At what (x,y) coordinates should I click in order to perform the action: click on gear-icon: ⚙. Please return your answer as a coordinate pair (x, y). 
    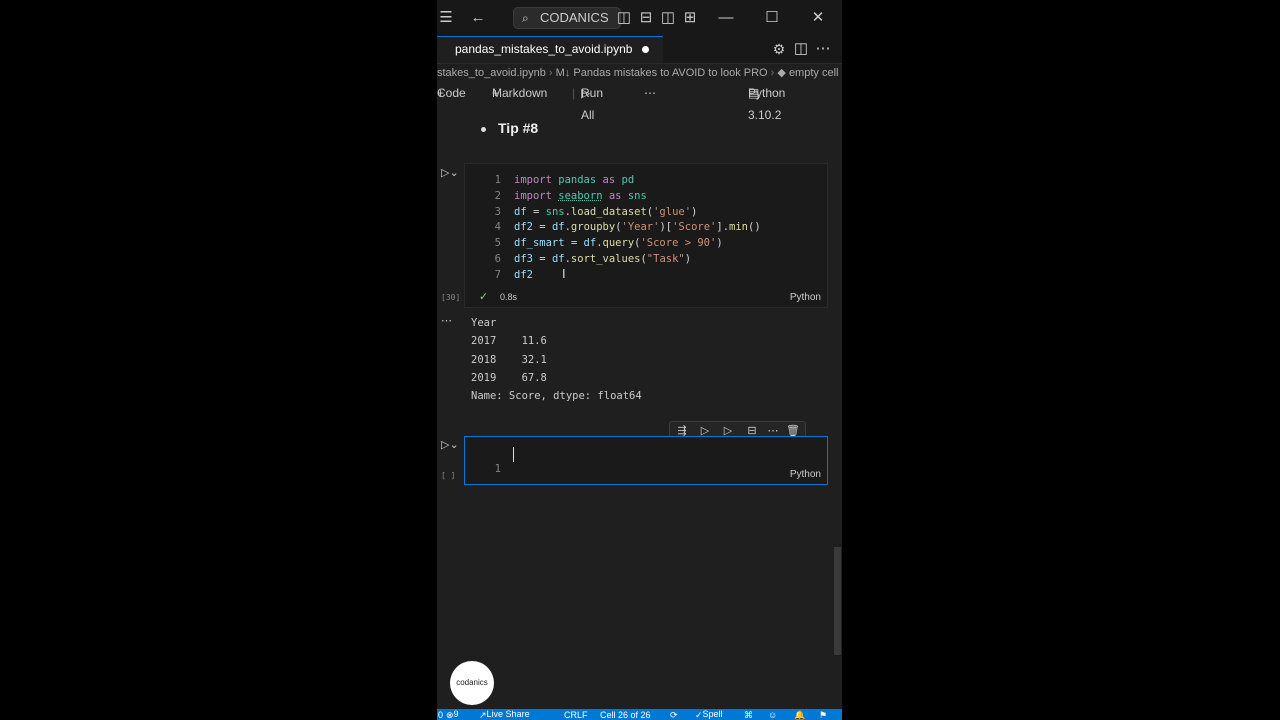
    Looking at the image, I should click on (779, 49).